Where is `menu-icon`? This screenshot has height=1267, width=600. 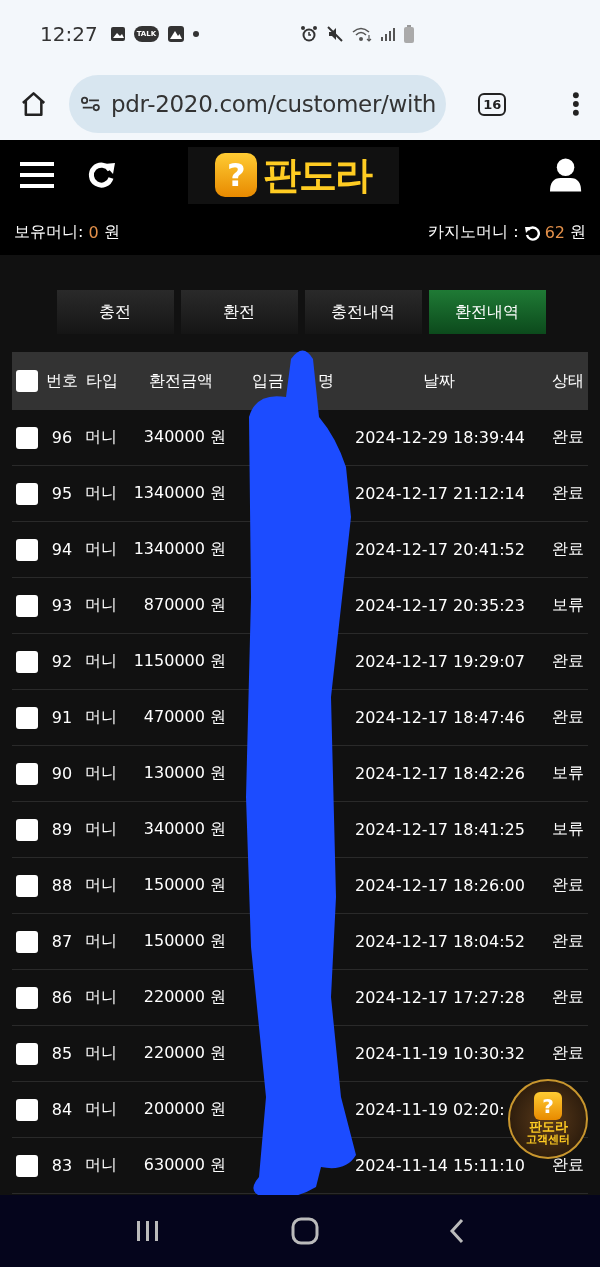 menu-icon is located at coordinates (37, 175).